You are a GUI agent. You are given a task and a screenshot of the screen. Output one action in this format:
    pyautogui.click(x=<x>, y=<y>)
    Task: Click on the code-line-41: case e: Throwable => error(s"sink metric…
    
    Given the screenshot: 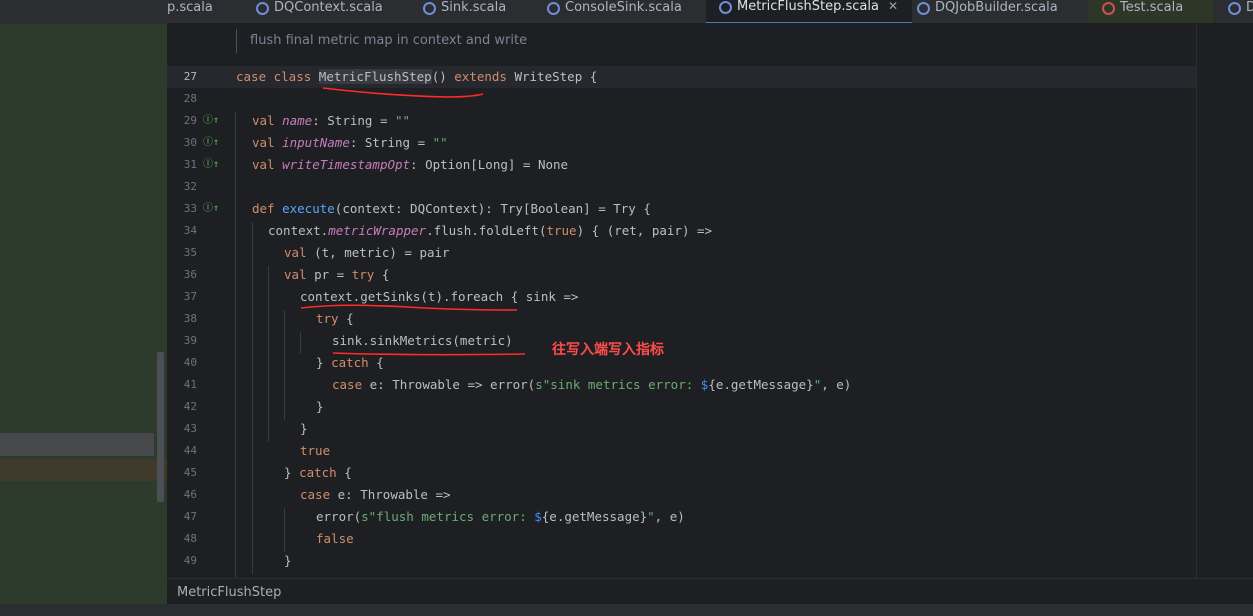 What is the action you would take?
    pyautogui.click(x=592, y=384)
    